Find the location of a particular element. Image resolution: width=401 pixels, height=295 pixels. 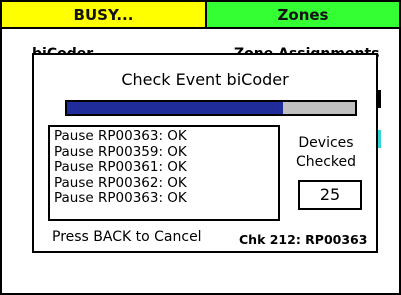

background-divider is located at coordinates (379, 99).